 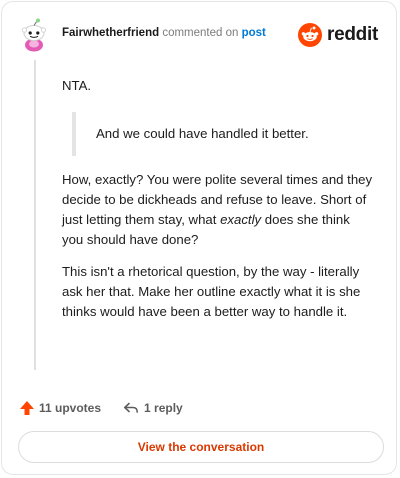 I want to click on reddit-wordmark: reddit, so click(x=352, y=34).